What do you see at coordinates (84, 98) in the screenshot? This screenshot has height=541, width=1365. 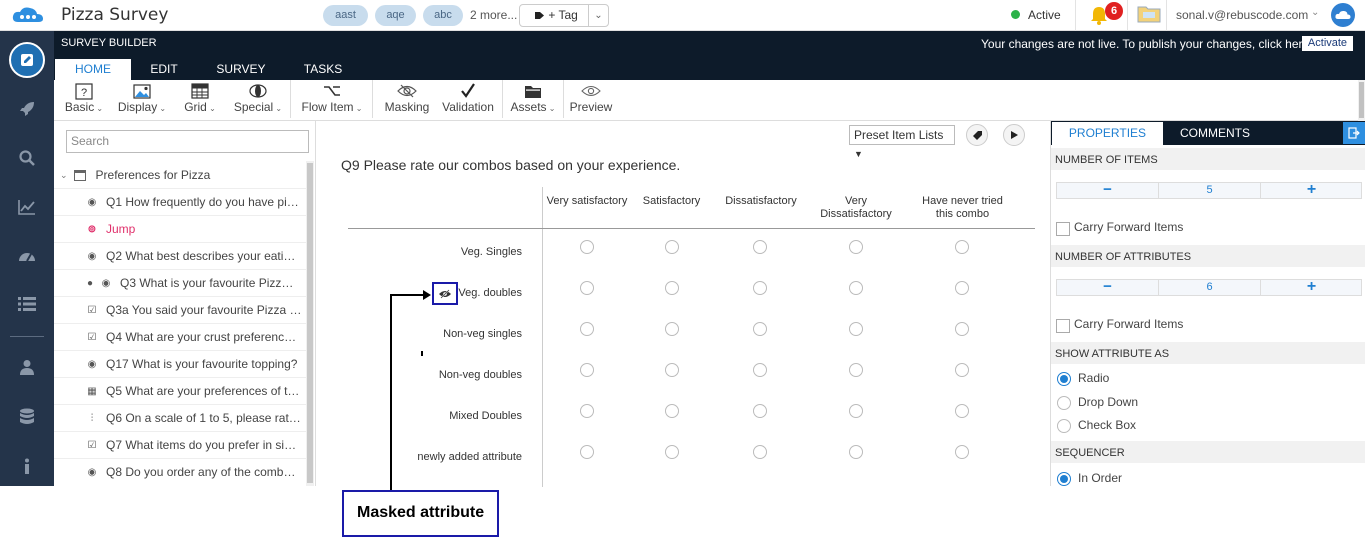 I see `basic-menu-button: ? Basic ⌄` at bounding box center [84, 98].